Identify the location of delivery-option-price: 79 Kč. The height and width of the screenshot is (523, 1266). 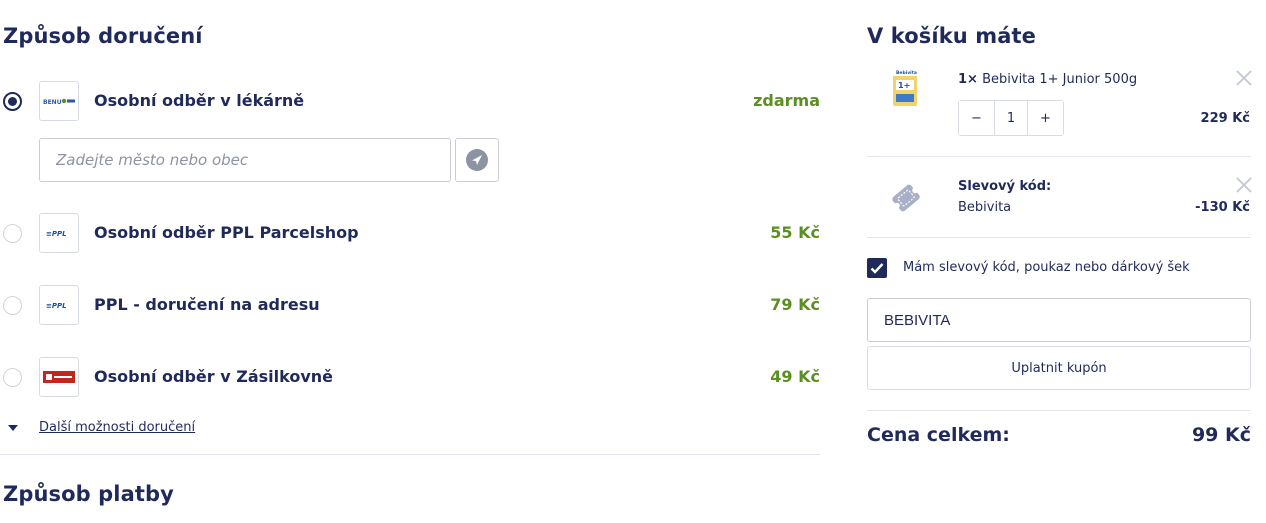
(795, 304).